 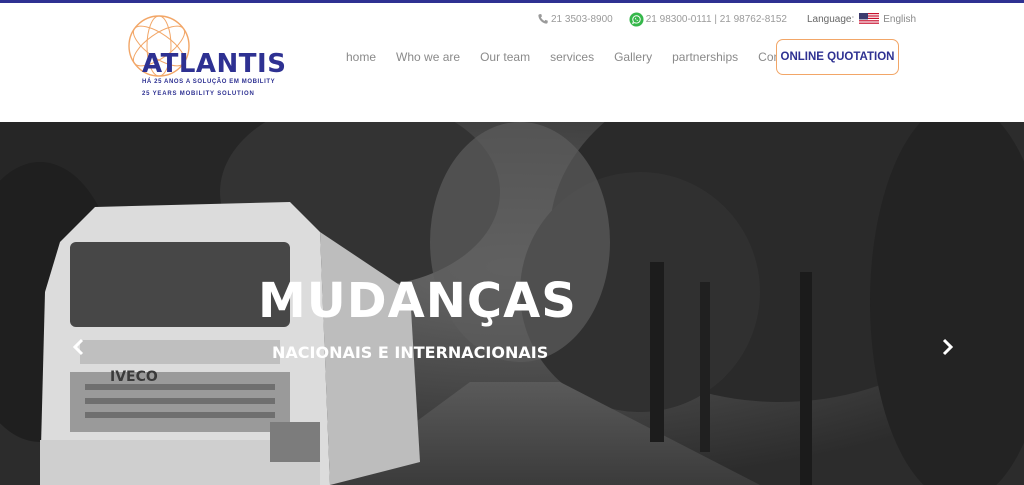 What do you see at coordinates (830, 19) in the screenshot?
I see `language-label: Language:` at bounding box center [830, 19].